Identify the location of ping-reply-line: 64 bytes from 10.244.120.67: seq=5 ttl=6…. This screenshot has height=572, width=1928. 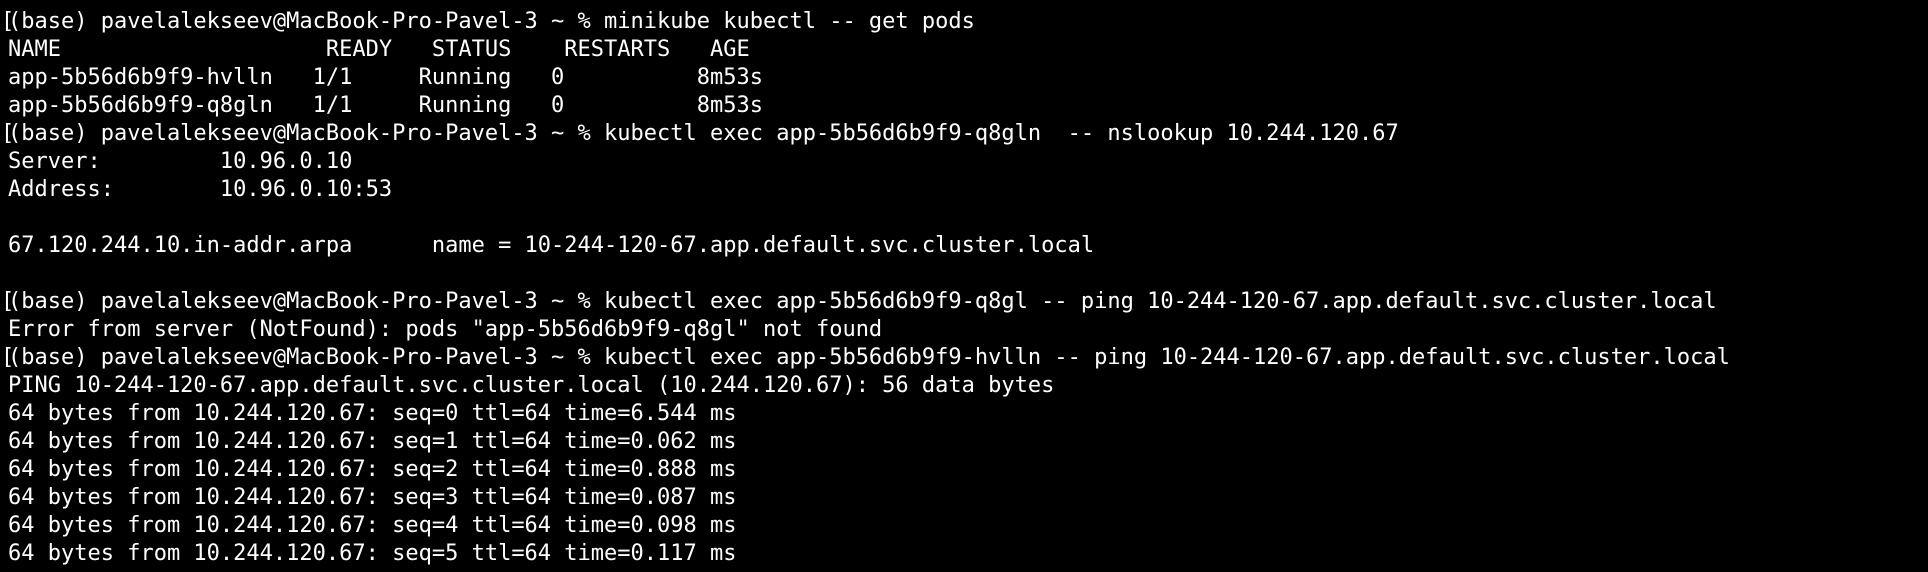
(372, 553).